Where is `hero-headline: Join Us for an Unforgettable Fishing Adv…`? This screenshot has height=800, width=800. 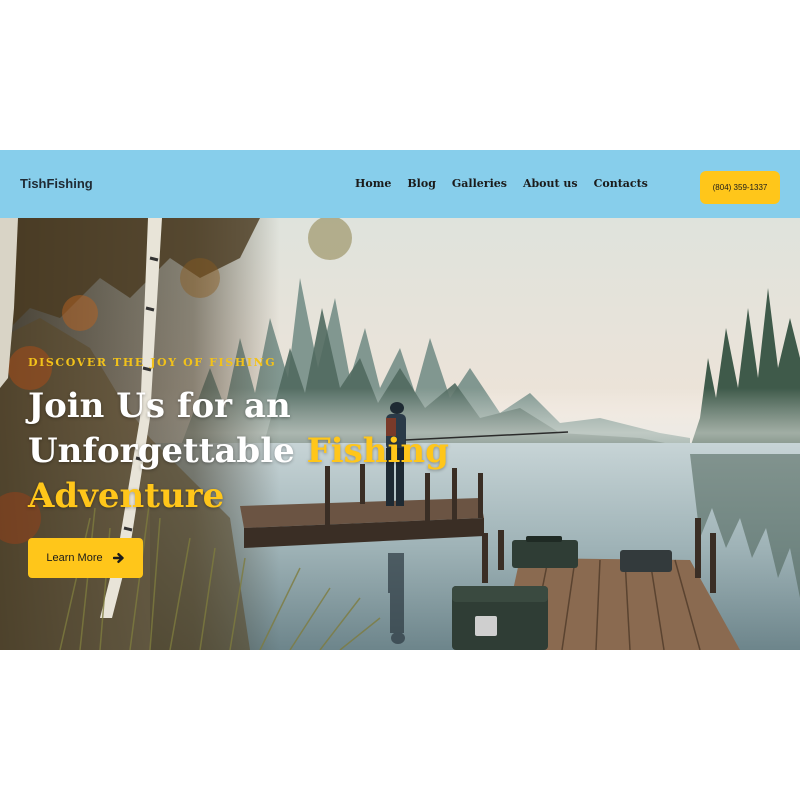
hero-headline: Join Us for an Unforgettable Fishing Adv… is located at coordinates (243, 451).